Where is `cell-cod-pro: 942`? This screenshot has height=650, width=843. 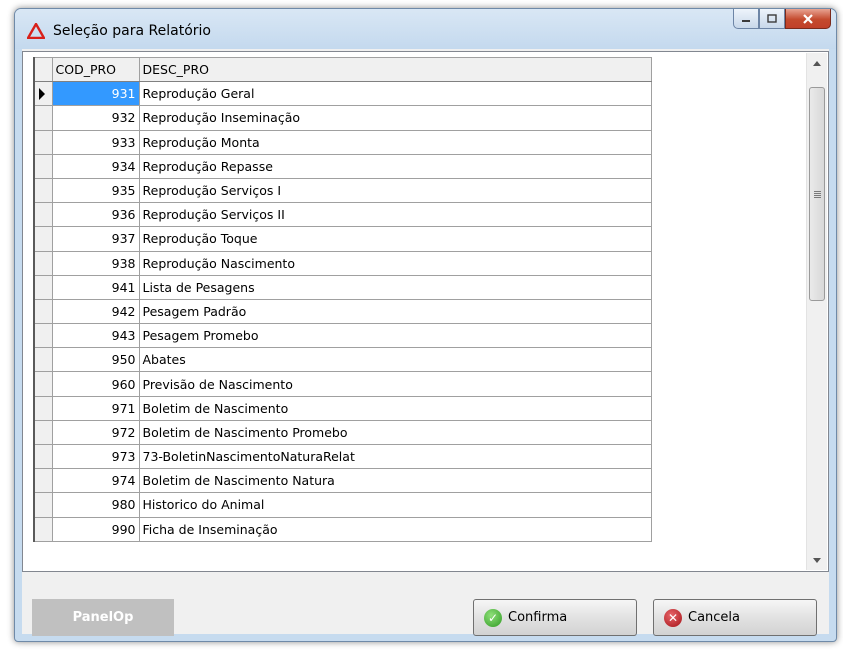
cell-cod-pro: 942 is located at coordinates (95, 311).